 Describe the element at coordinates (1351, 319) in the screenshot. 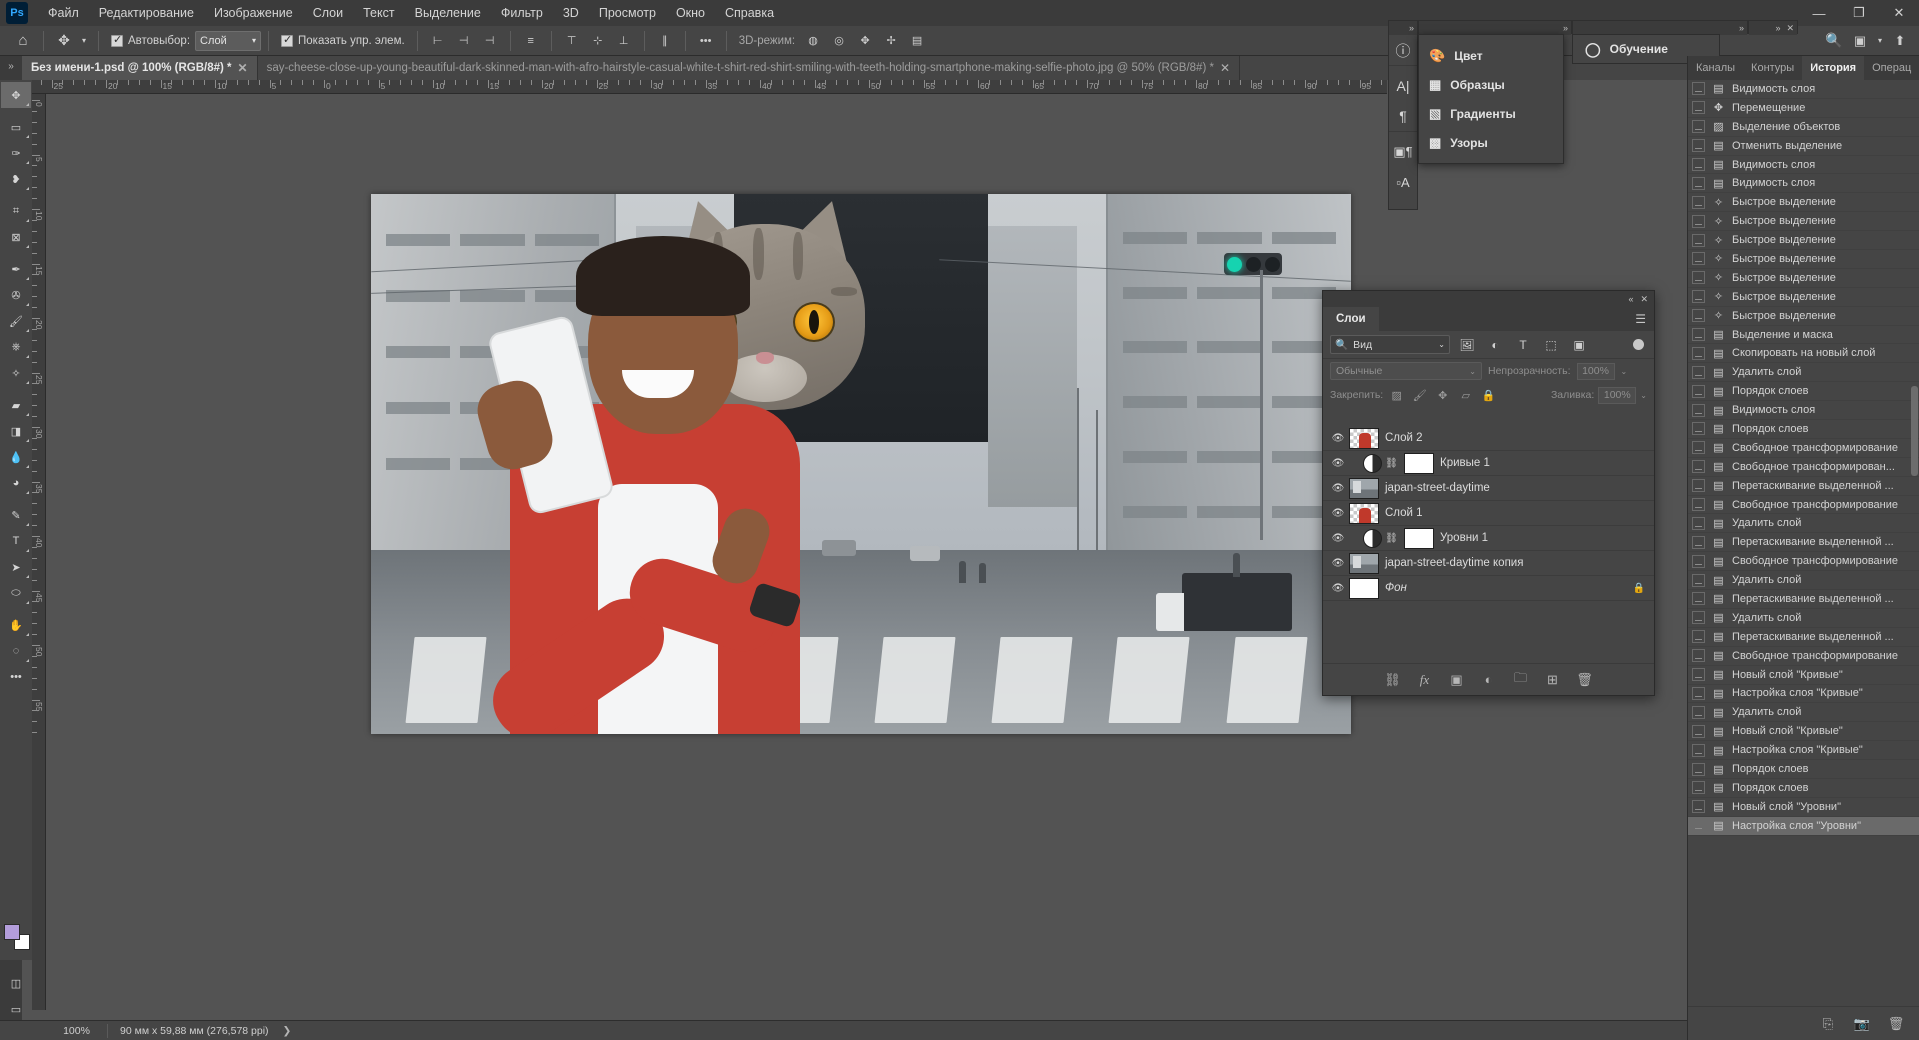

I see `tab-layers: Слои` at that location.